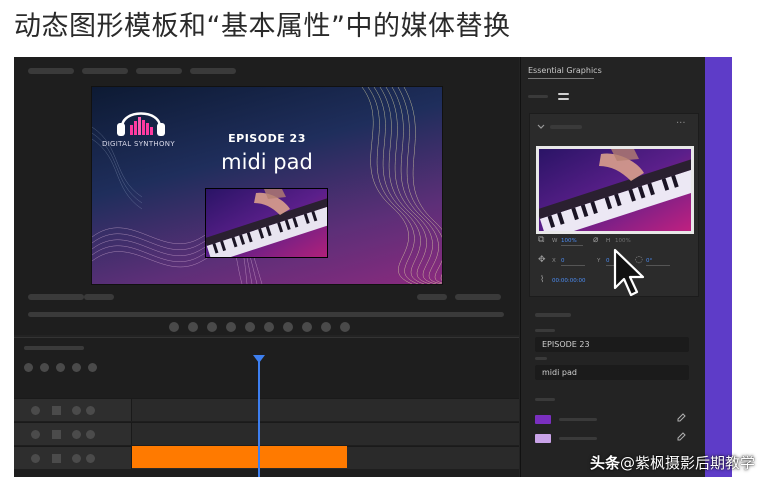 This screenshot has width=769, height=485. I want to click on watermark: 头条@紫枫摄影后期教学, so click(672, 462).